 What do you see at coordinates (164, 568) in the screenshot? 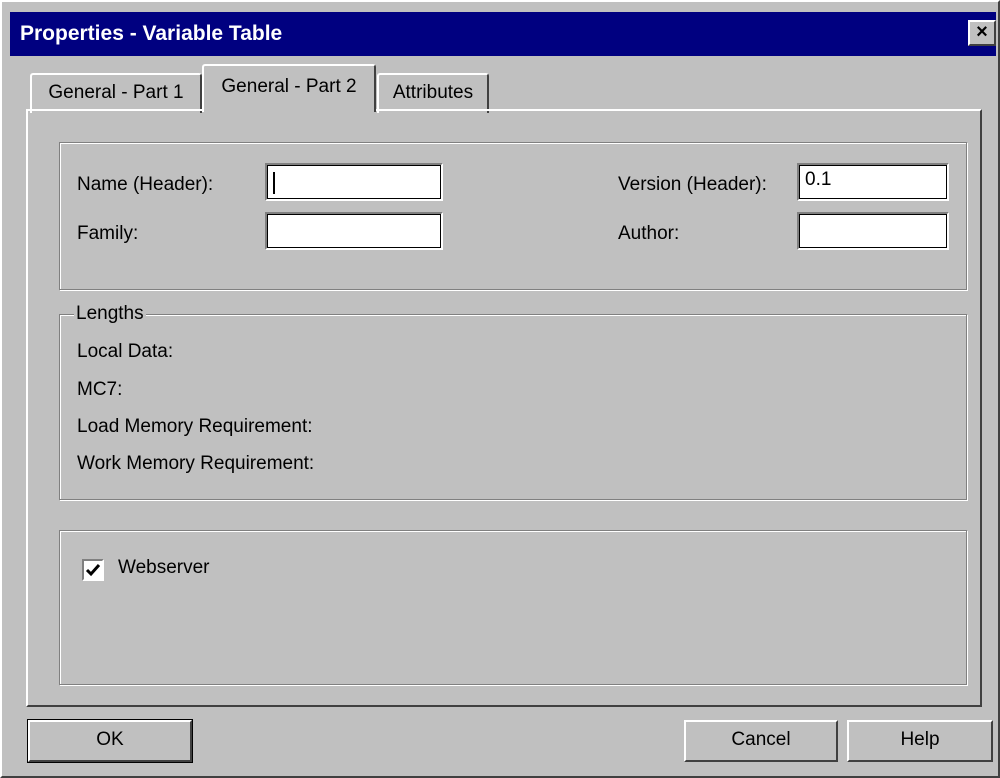
I see `webserver-label: Webserver` at bounding box center [164, 568].